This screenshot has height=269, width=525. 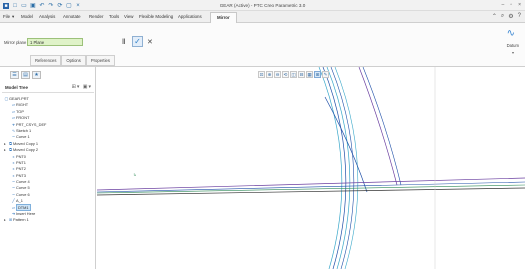 What do you see at coordinates (21, 162) in the screenshot?
I see `tree-item-label: PNT1` at bounding box center [21, 162].